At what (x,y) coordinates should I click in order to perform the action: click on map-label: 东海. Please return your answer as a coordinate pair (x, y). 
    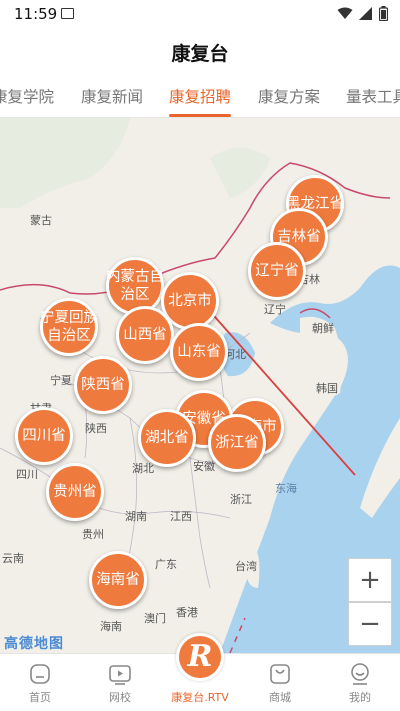
    Looking at the image, I should click on (286, 488).